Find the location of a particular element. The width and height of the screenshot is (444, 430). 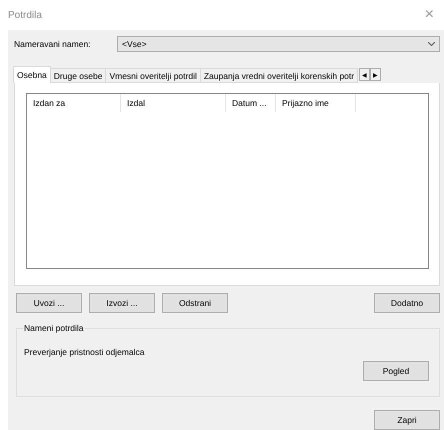

window-title: Potrdila is located at coordinates (25, 15).